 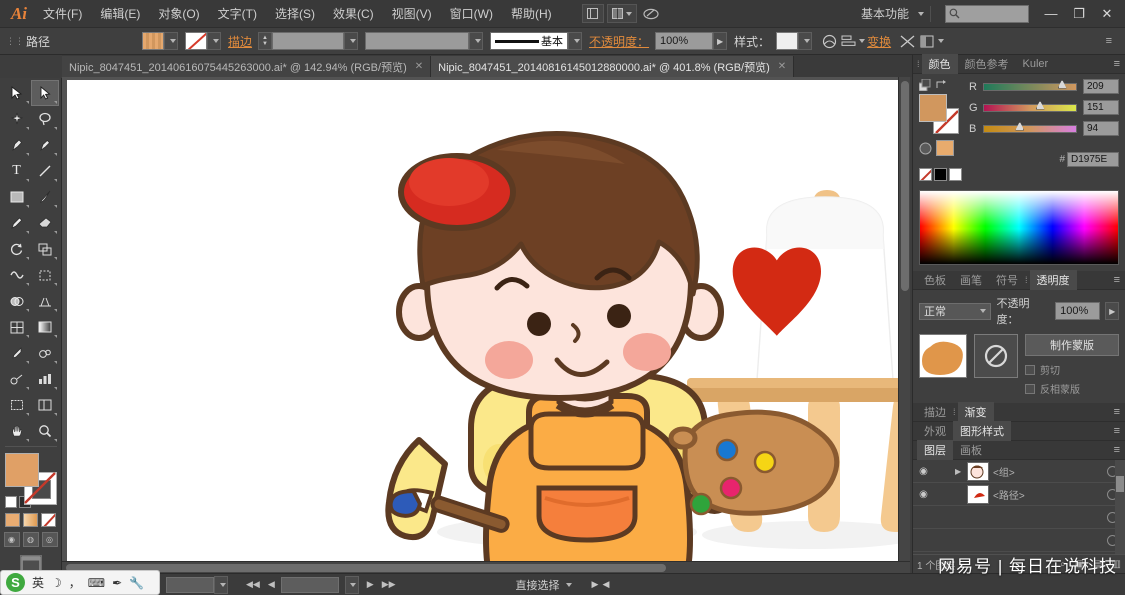 I want to click on stroke-weight-stepper: ▲ ▼, so click(x=265, y=41).